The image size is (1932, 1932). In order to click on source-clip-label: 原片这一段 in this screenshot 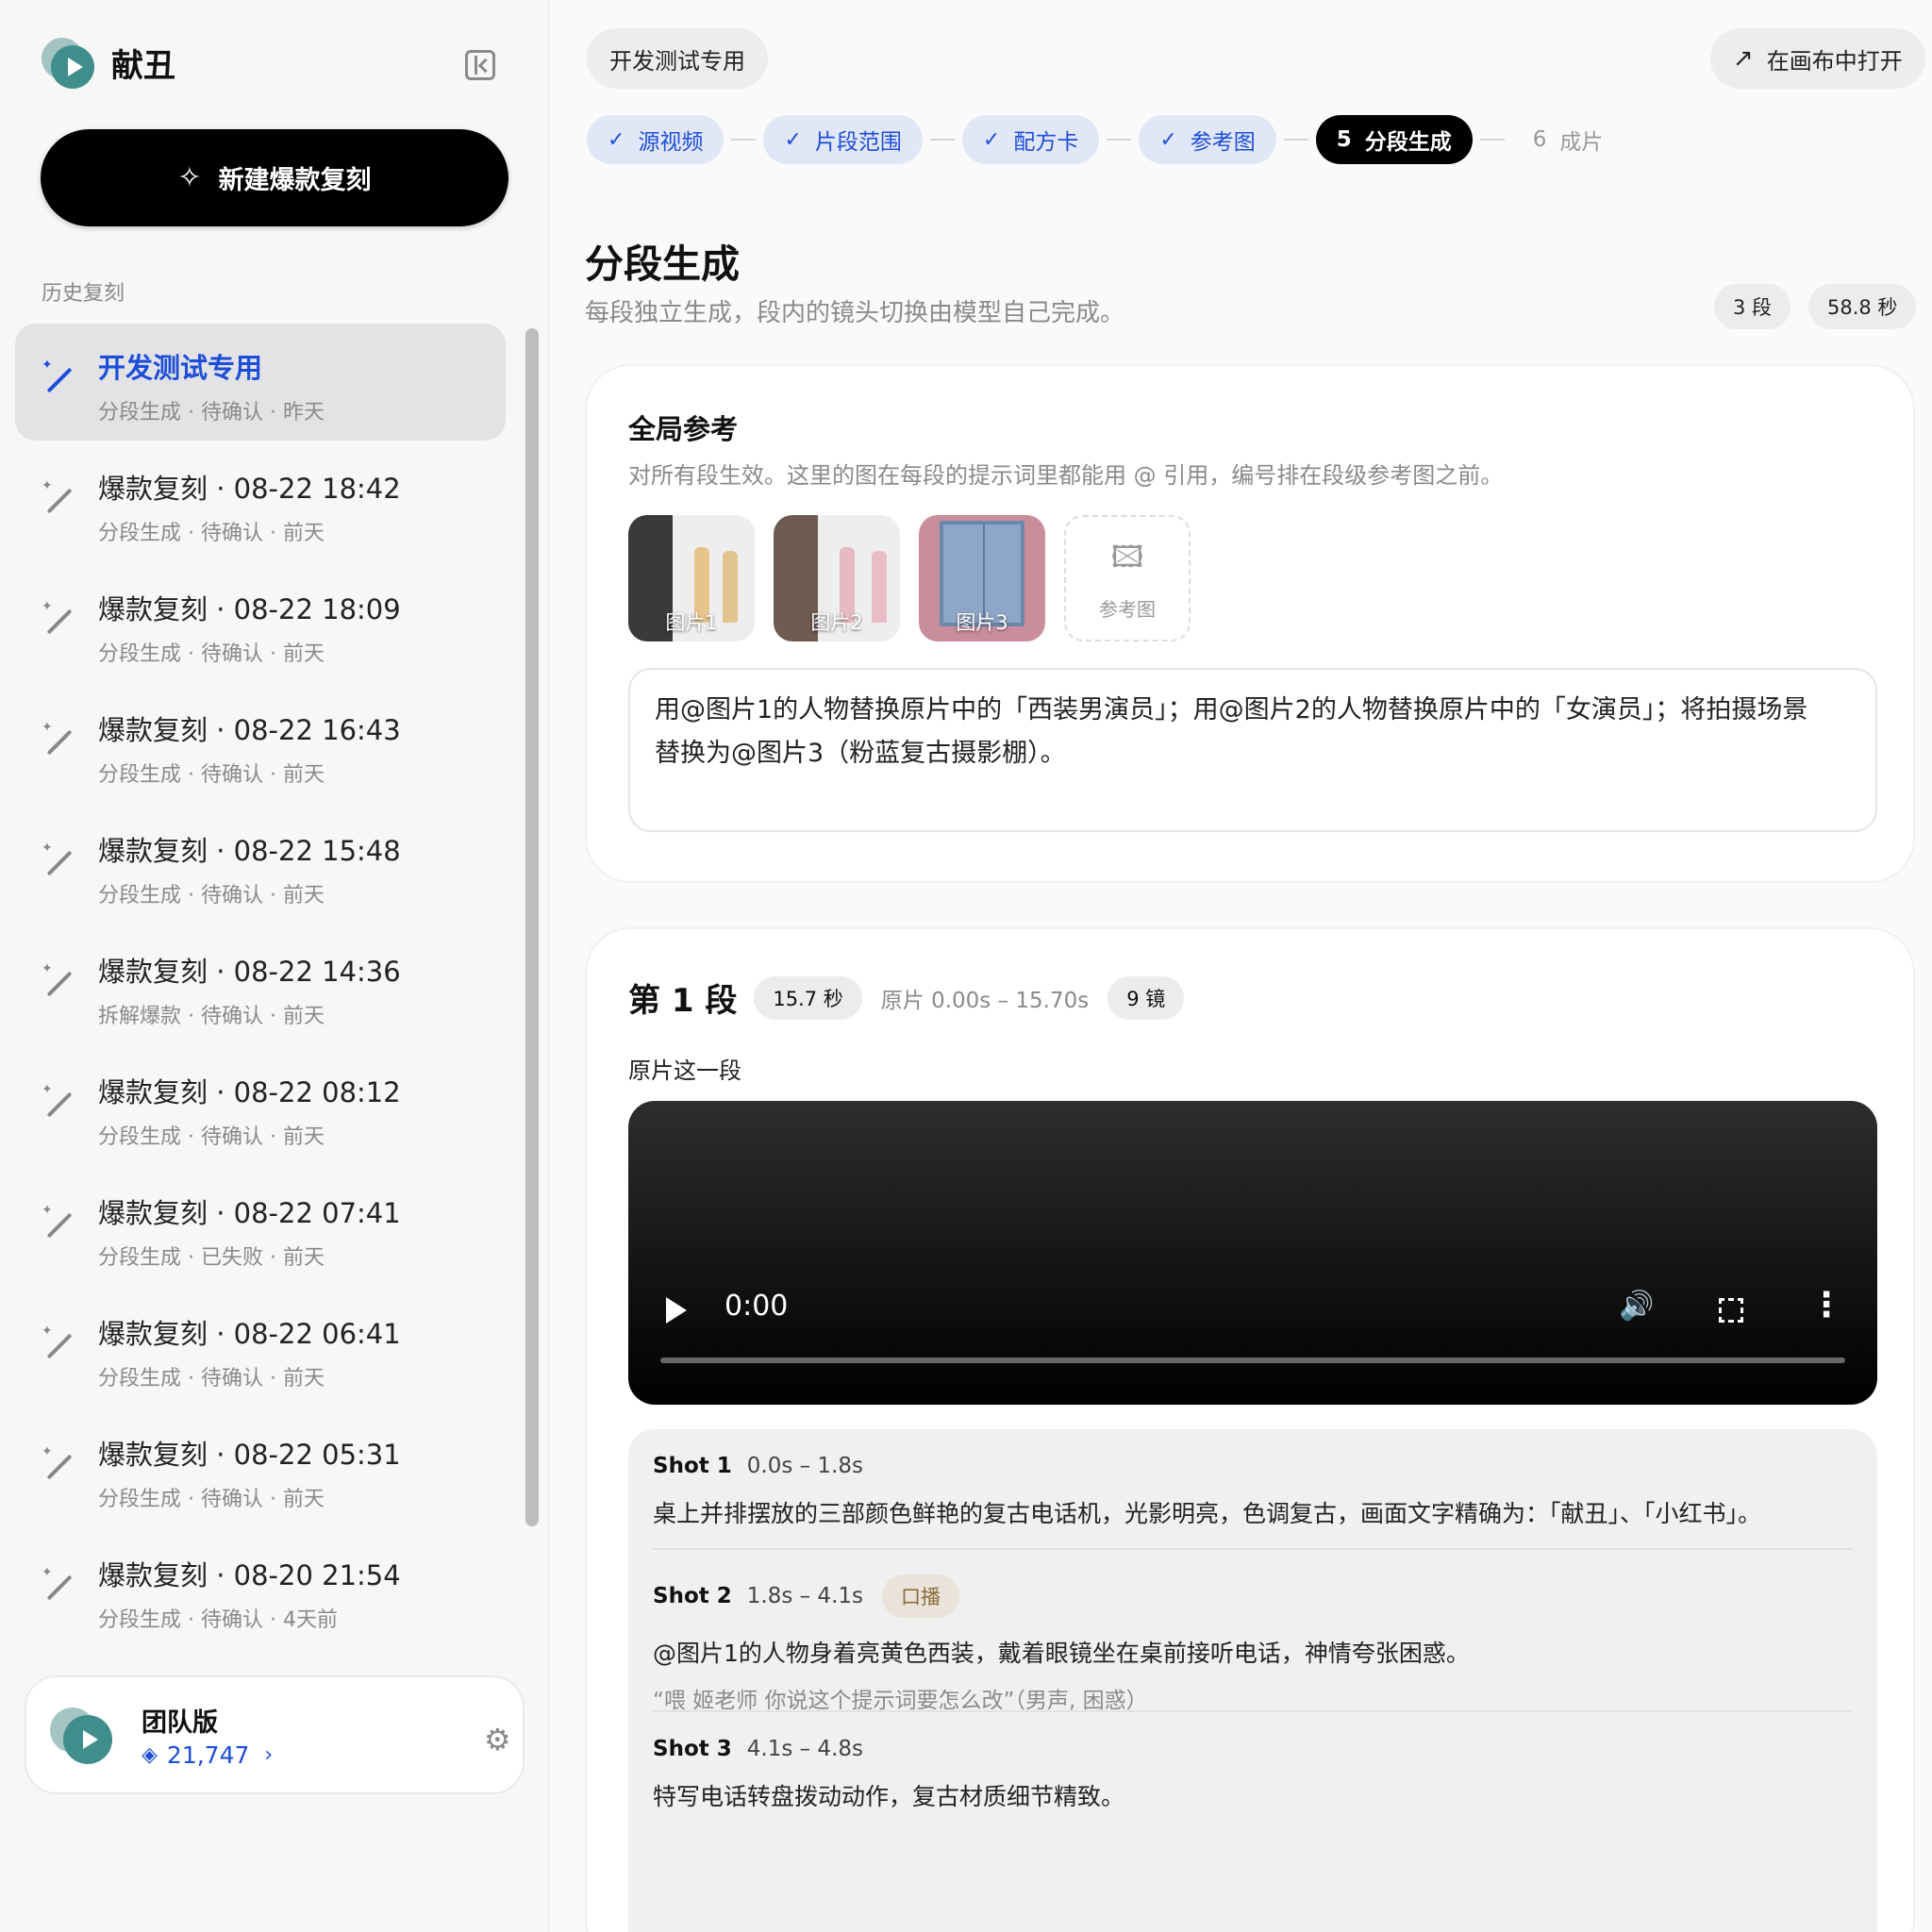, I will do `click(685, 1071)`.